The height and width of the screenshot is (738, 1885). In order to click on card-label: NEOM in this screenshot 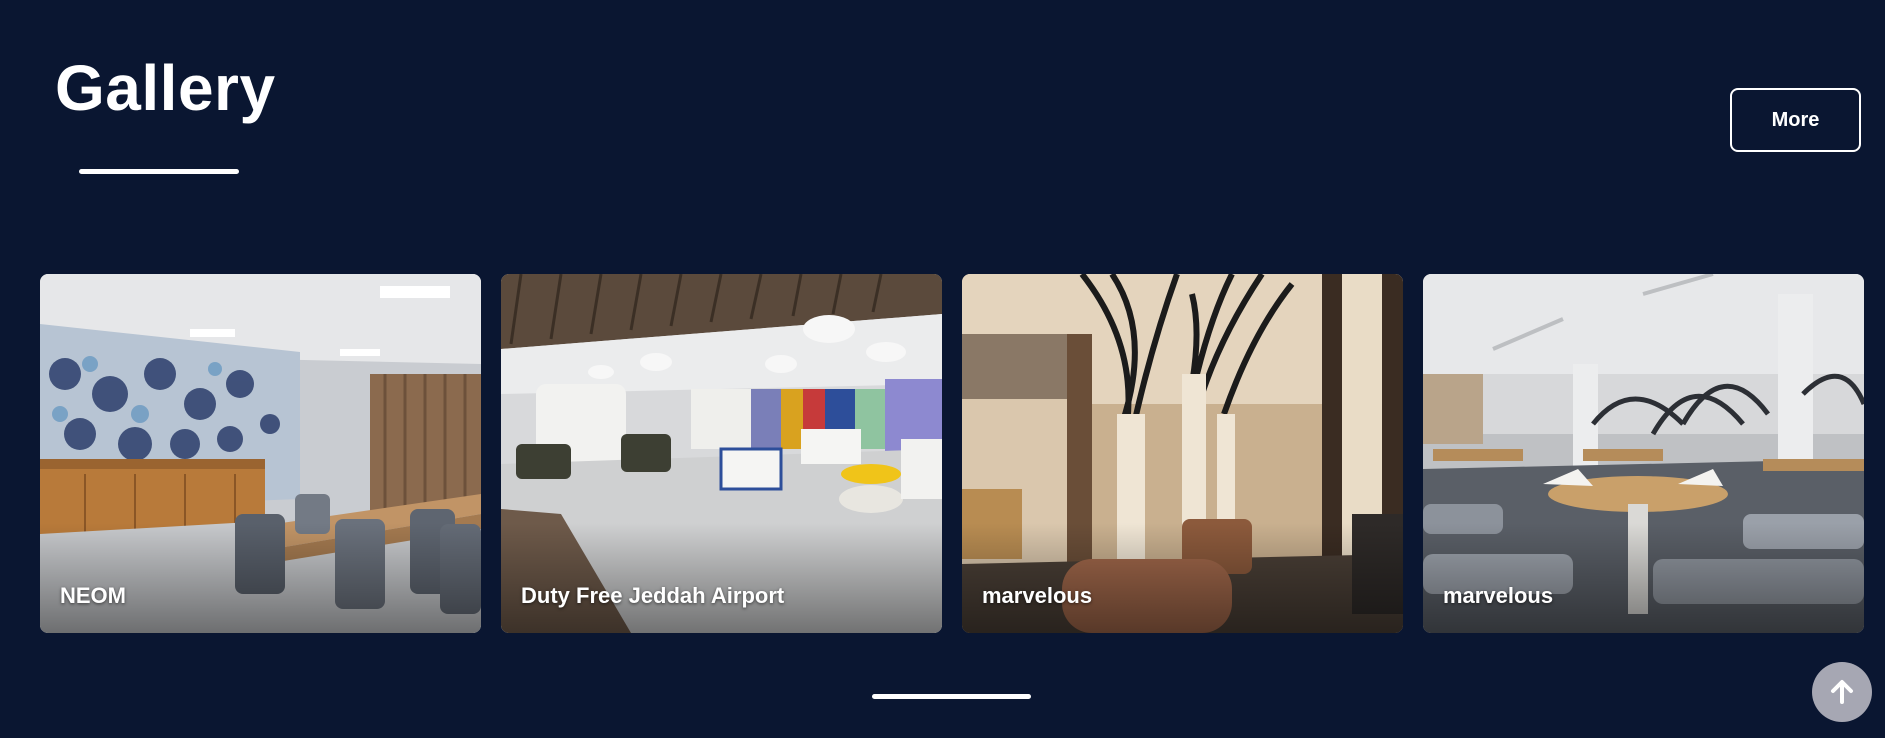, I will do `click(93, 595)`.